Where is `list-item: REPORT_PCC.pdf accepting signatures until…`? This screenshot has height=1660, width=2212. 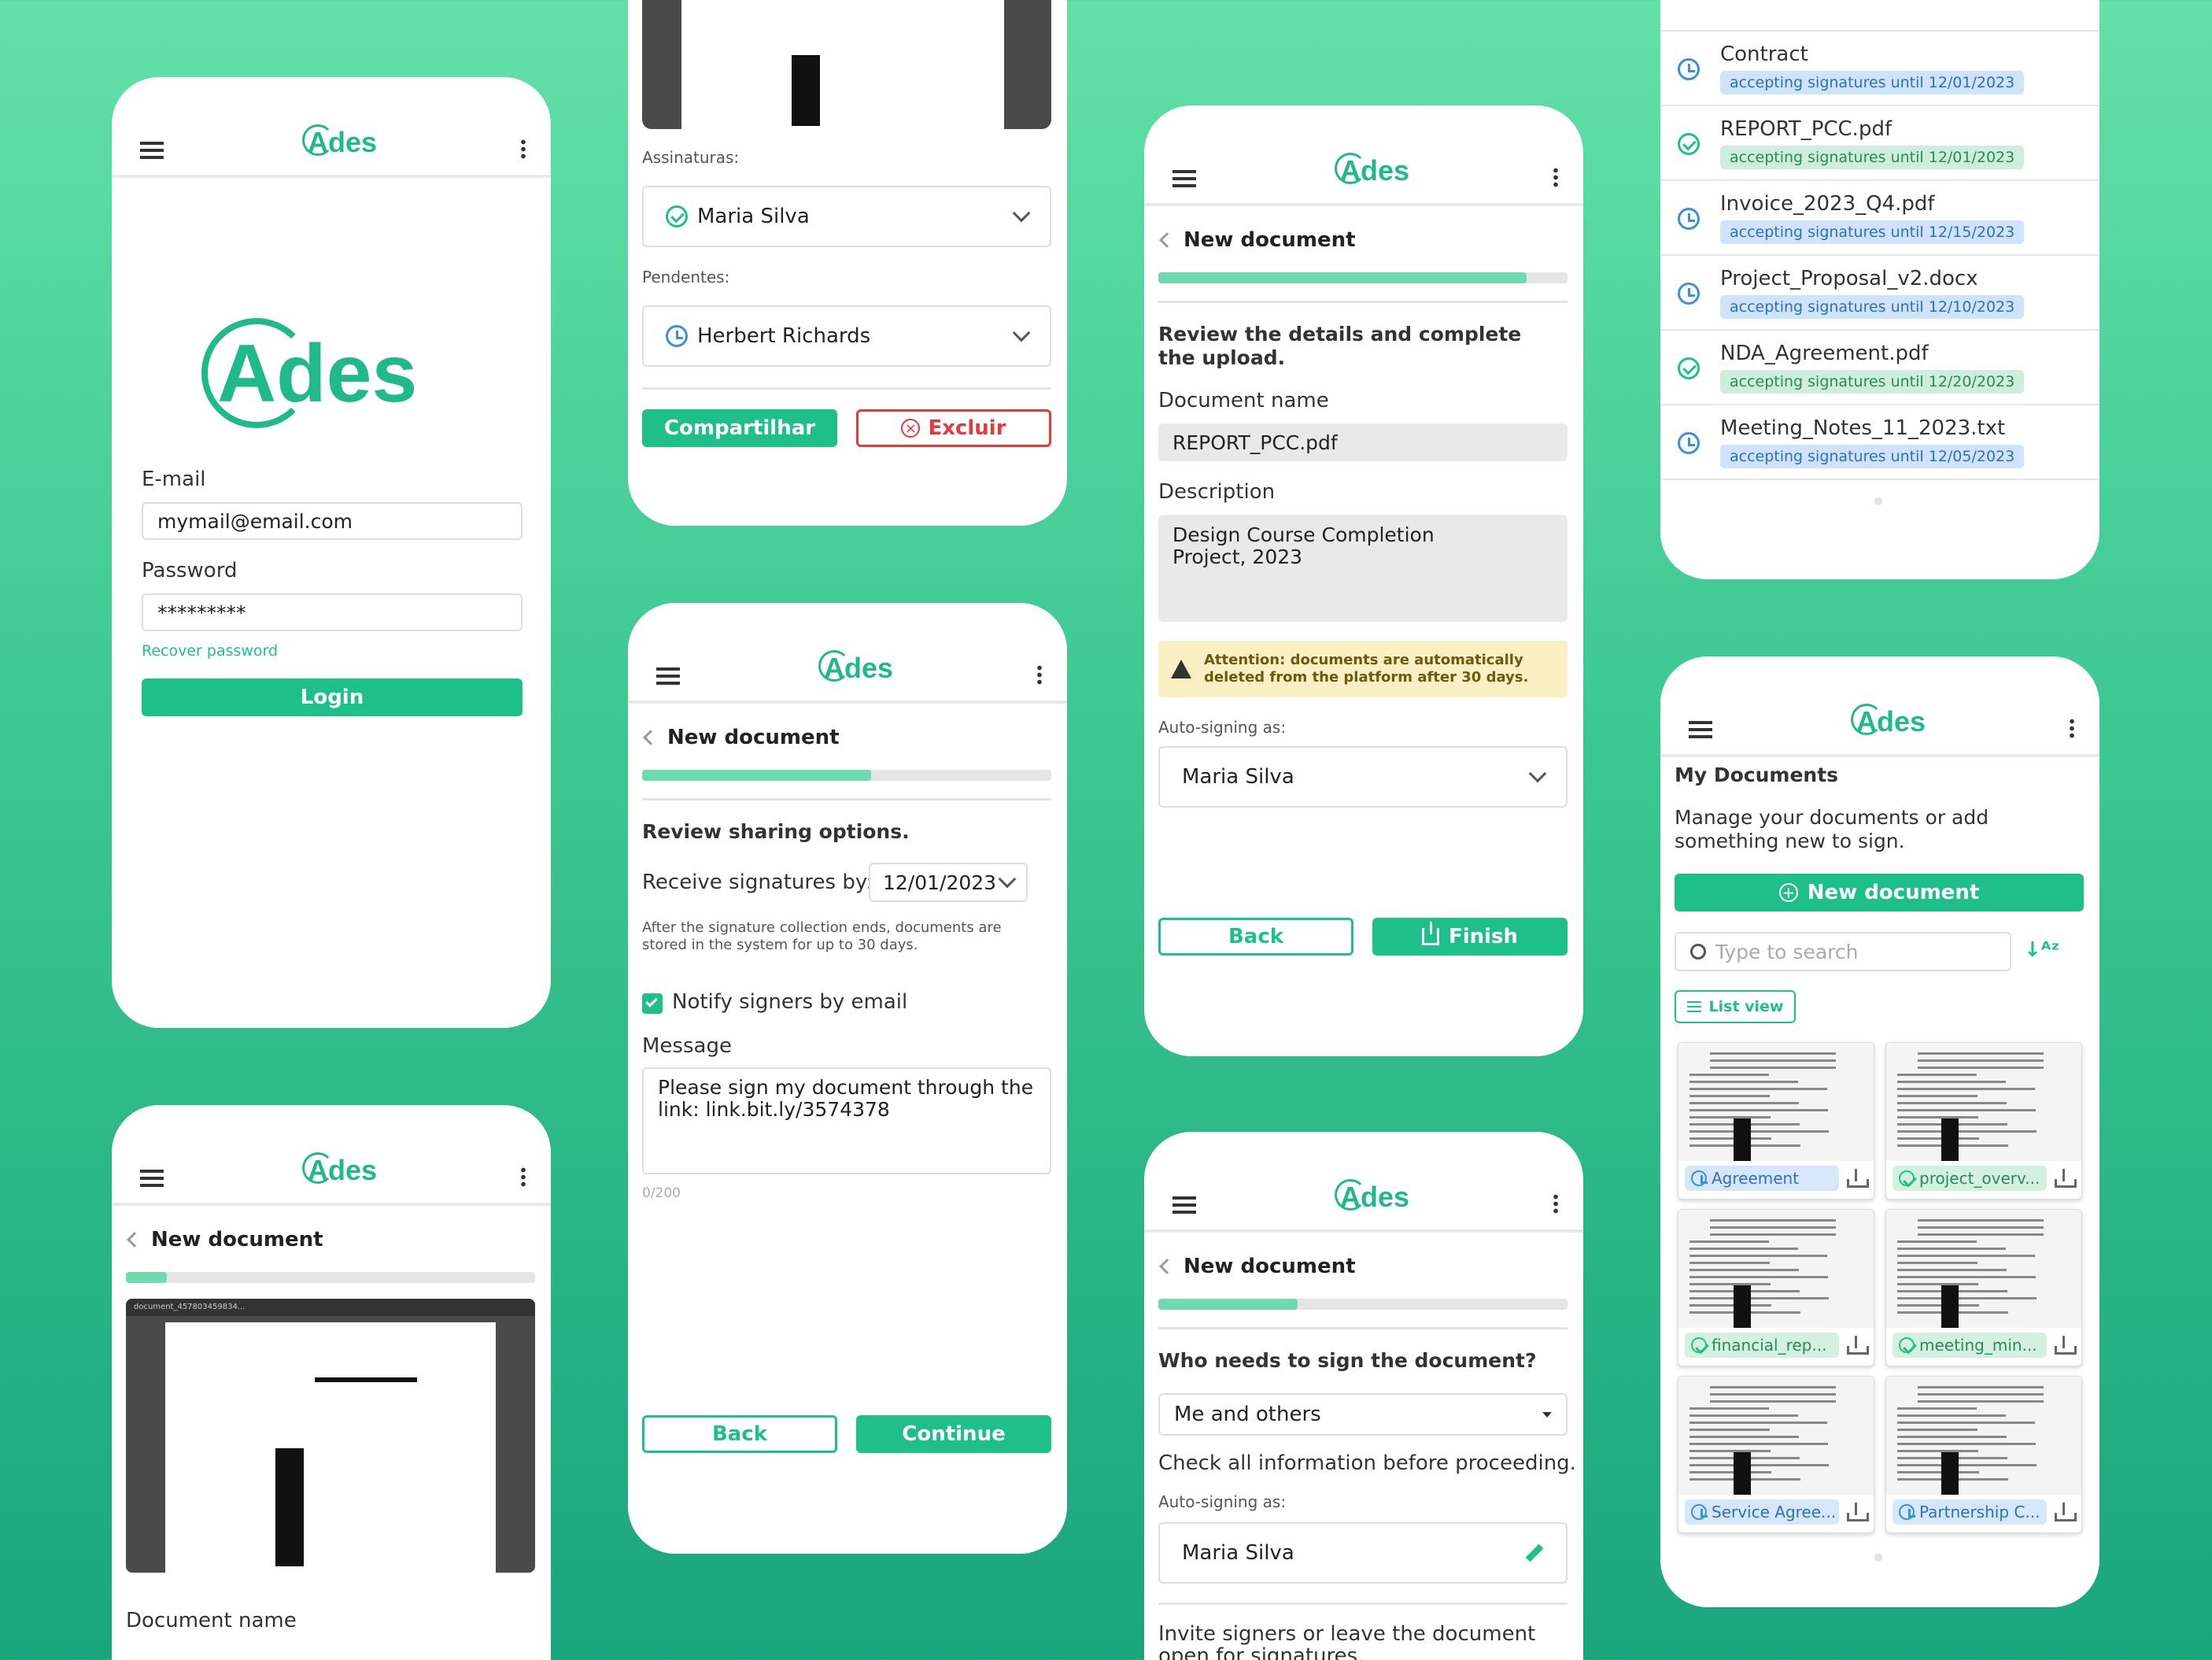
list-item: REPORT_PCC.pdf accepting signatures until… is located at coordinates (1879, 144).